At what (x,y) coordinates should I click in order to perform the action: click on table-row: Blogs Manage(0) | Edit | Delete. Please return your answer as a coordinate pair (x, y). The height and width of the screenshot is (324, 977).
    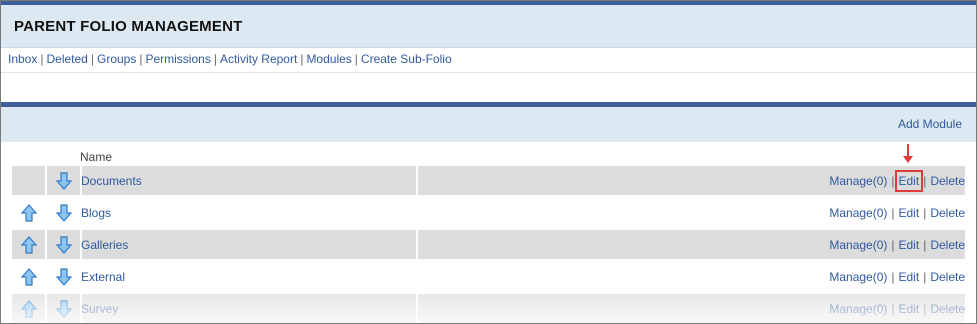
    Looking at the image, I should click on (488, 212).